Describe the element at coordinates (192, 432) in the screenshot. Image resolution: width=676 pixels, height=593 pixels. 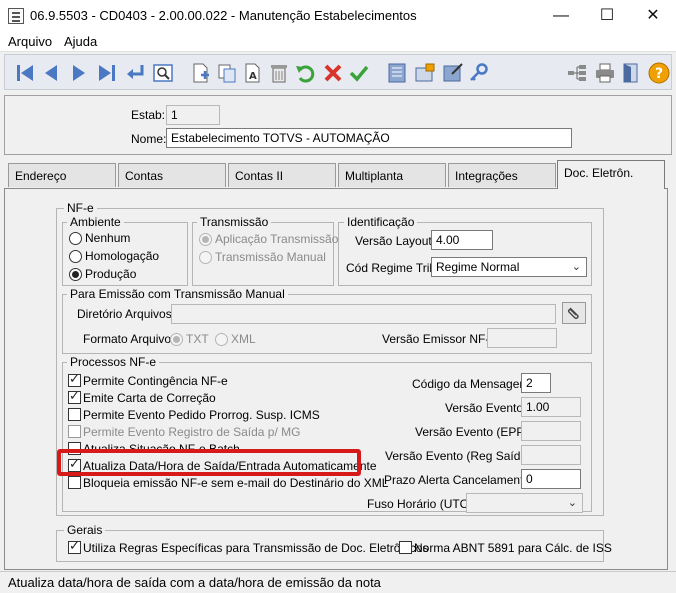
I see `chk-permite-evento-registro-label: Permite Evento Registro de Saída p/ MG` at that location.